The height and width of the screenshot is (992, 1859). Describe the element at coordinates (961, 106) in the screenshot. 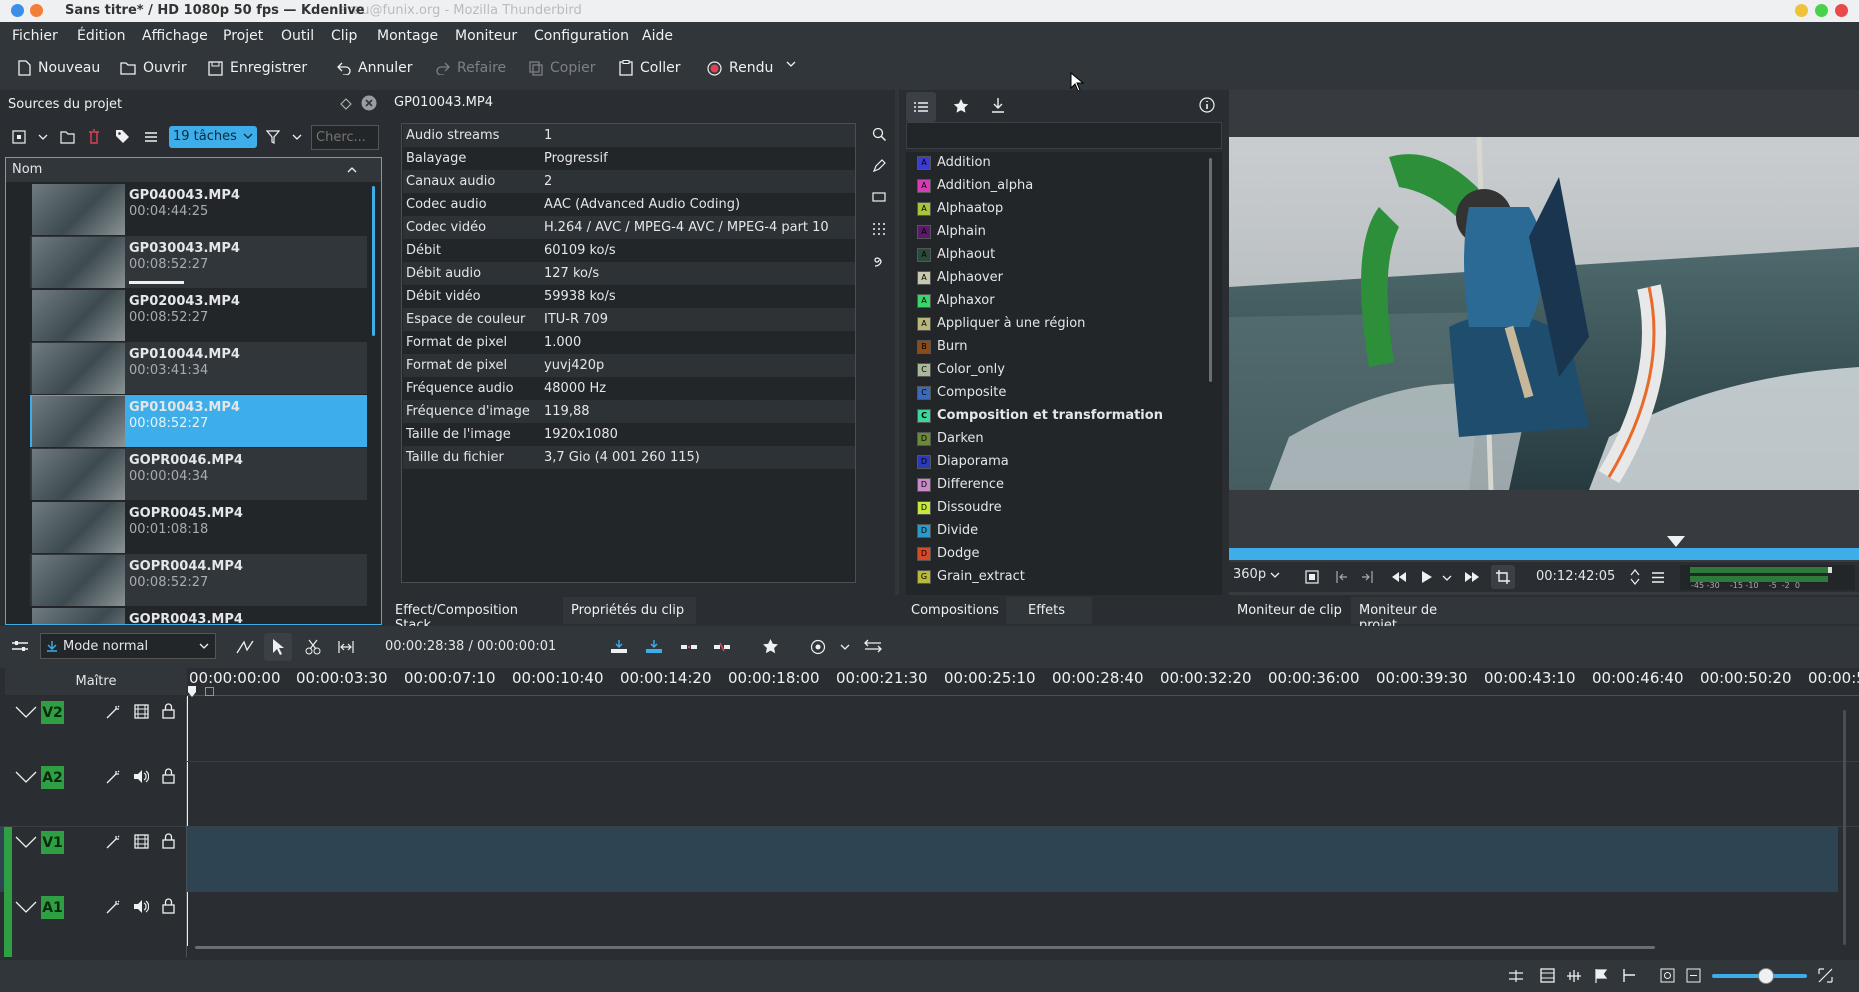

I see `star-icon` at that location.